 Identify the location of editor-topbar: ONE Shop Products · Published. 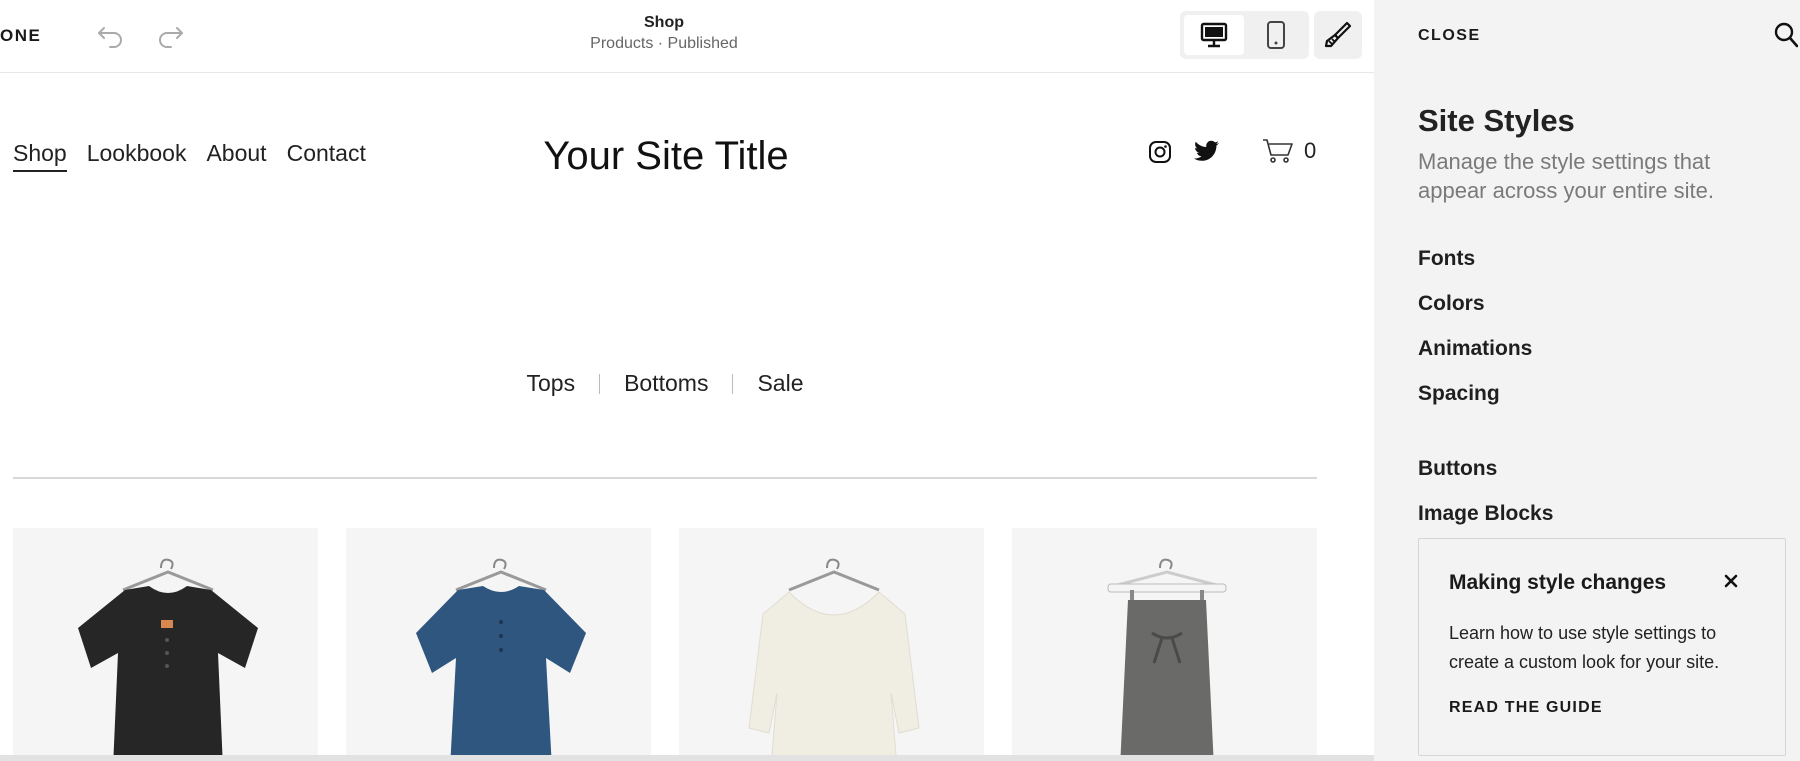
(687, 36).